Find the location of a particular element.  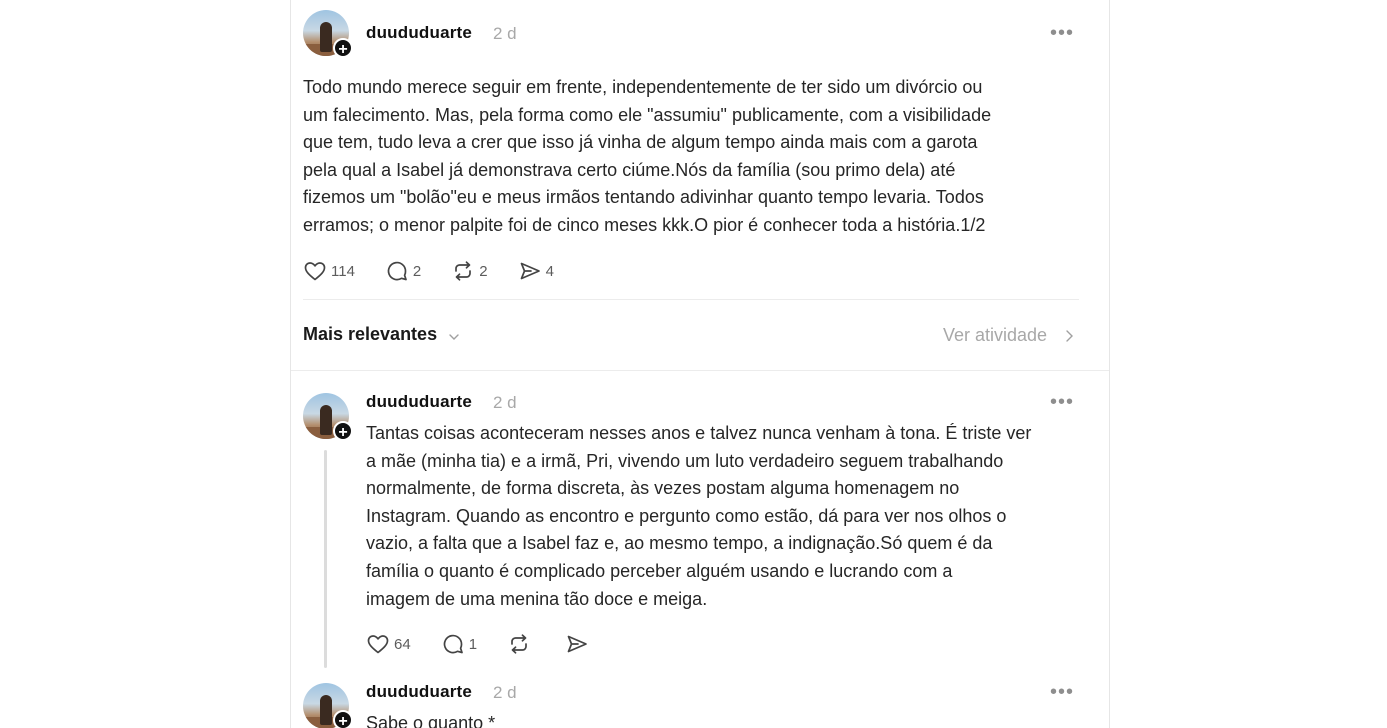

post-timestamp: 2 d is located at coordinates (505, 34).